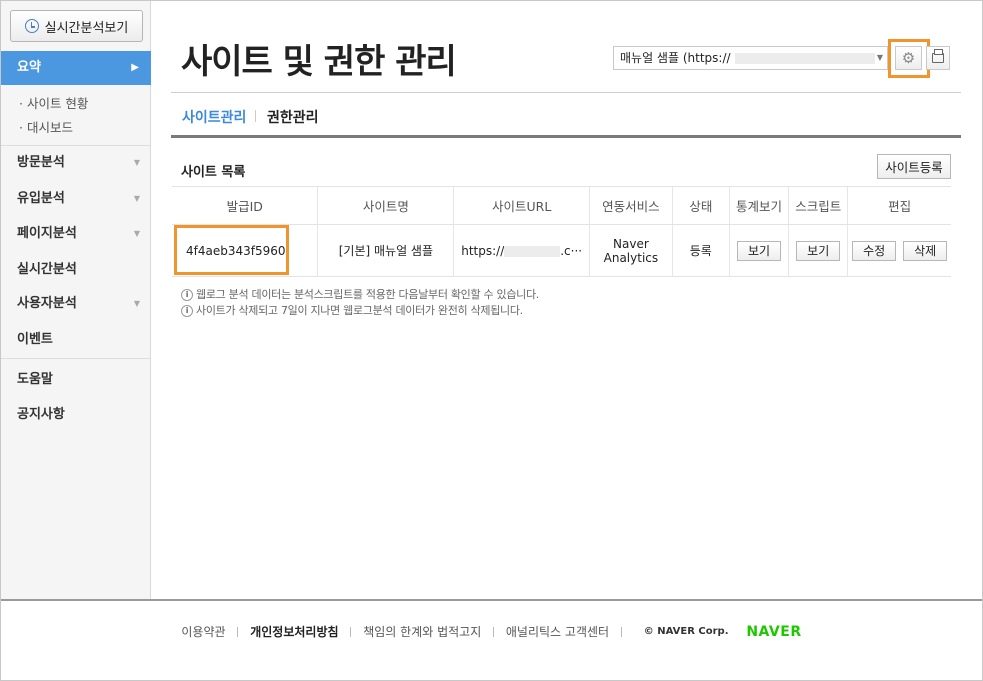 The image size is (983, 681). What do you see at coordinates (75, 304) in the screenshot?
I see `sidebar-item-user-analysis: 사용자분석 ▼` at bounding box center [75, 304].